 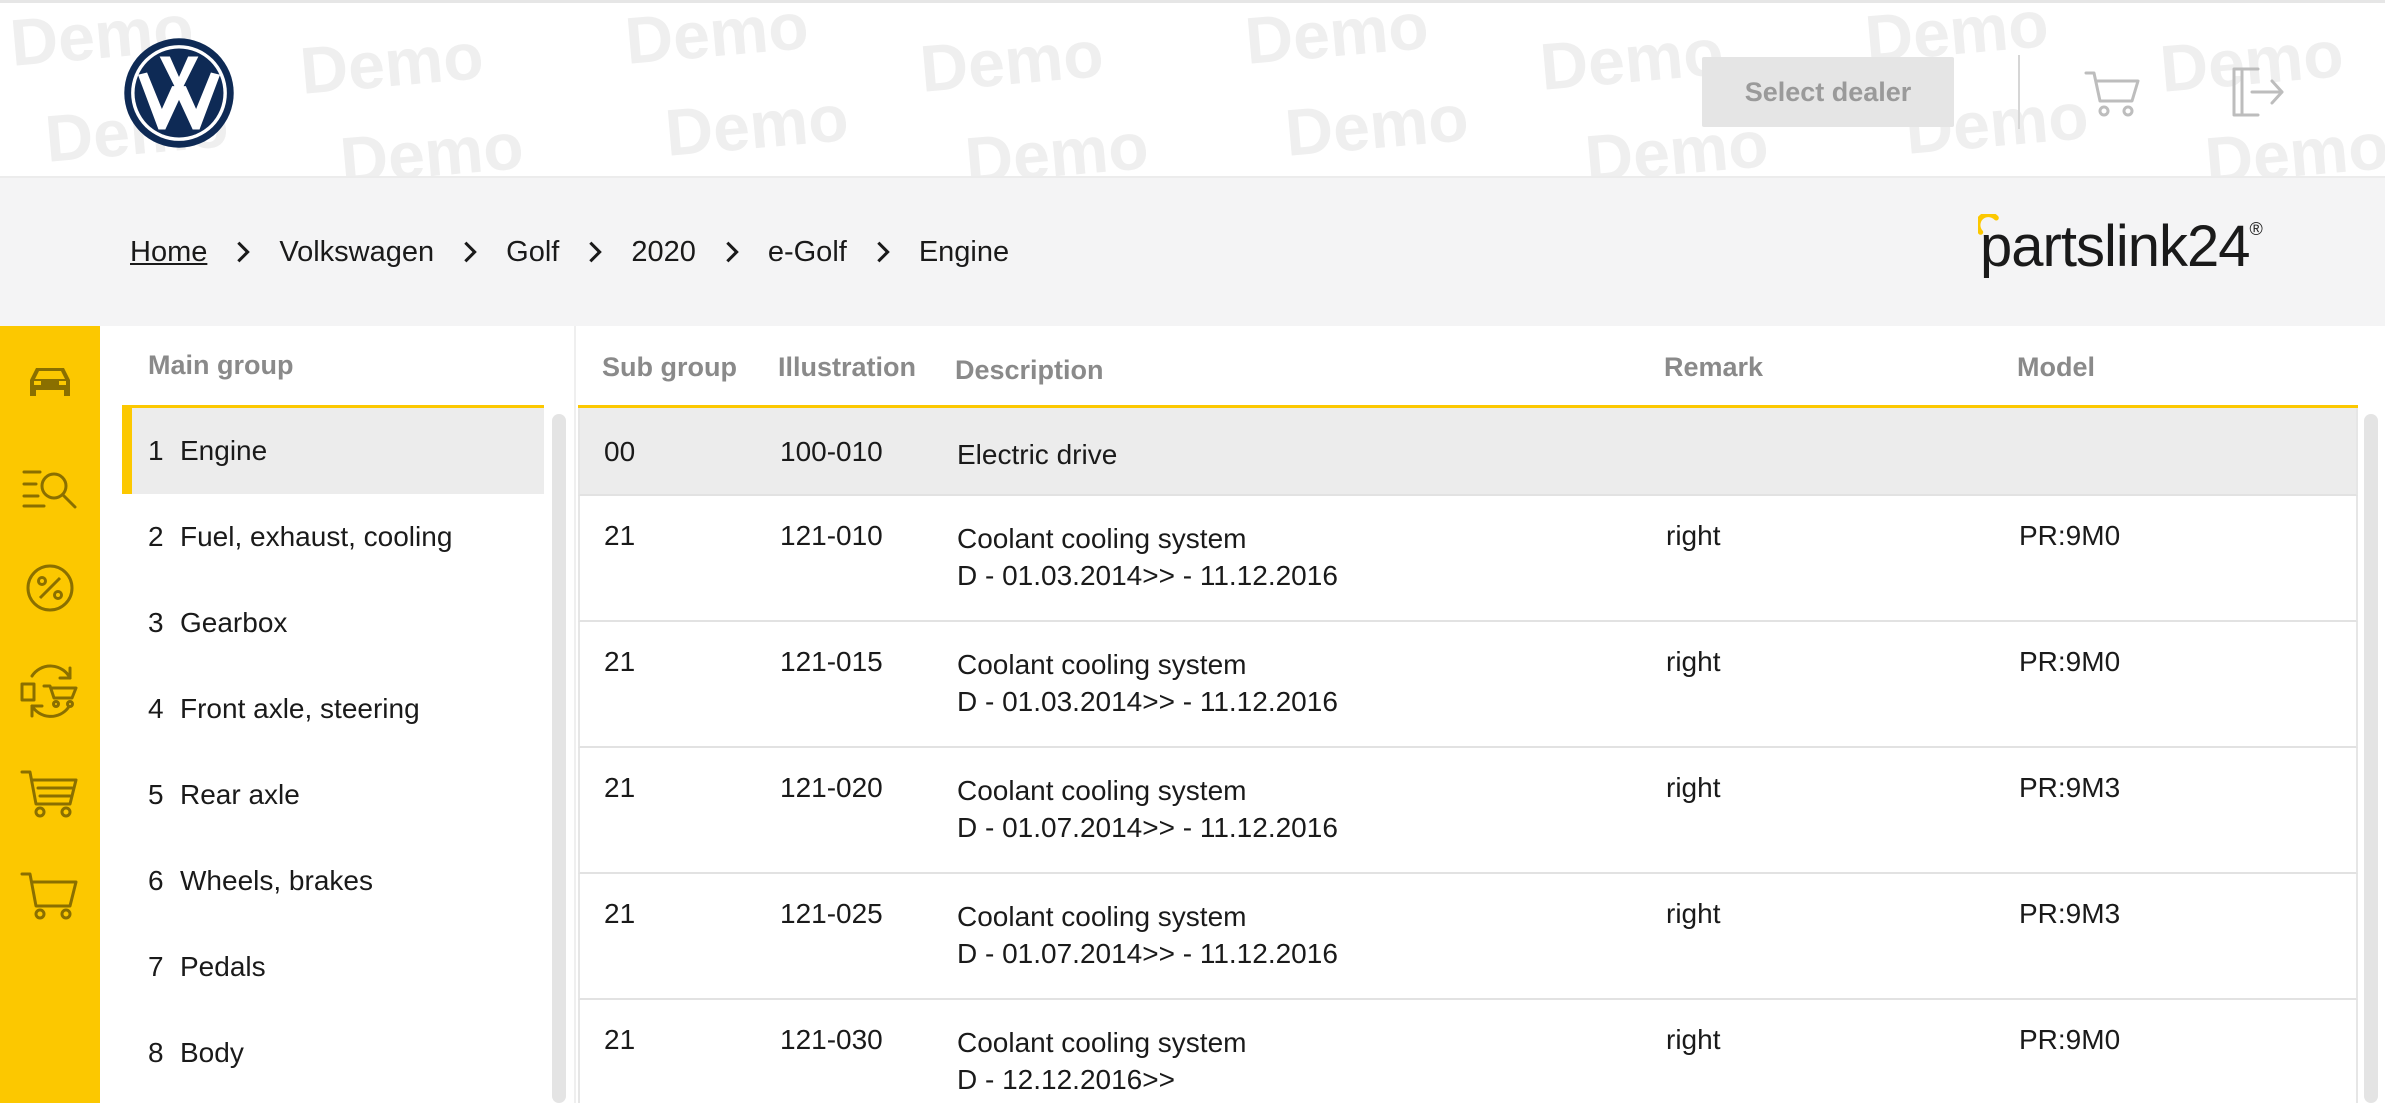 I want to click on main-group-item-label: Wheels, brakes, so click(x=276, y=880).